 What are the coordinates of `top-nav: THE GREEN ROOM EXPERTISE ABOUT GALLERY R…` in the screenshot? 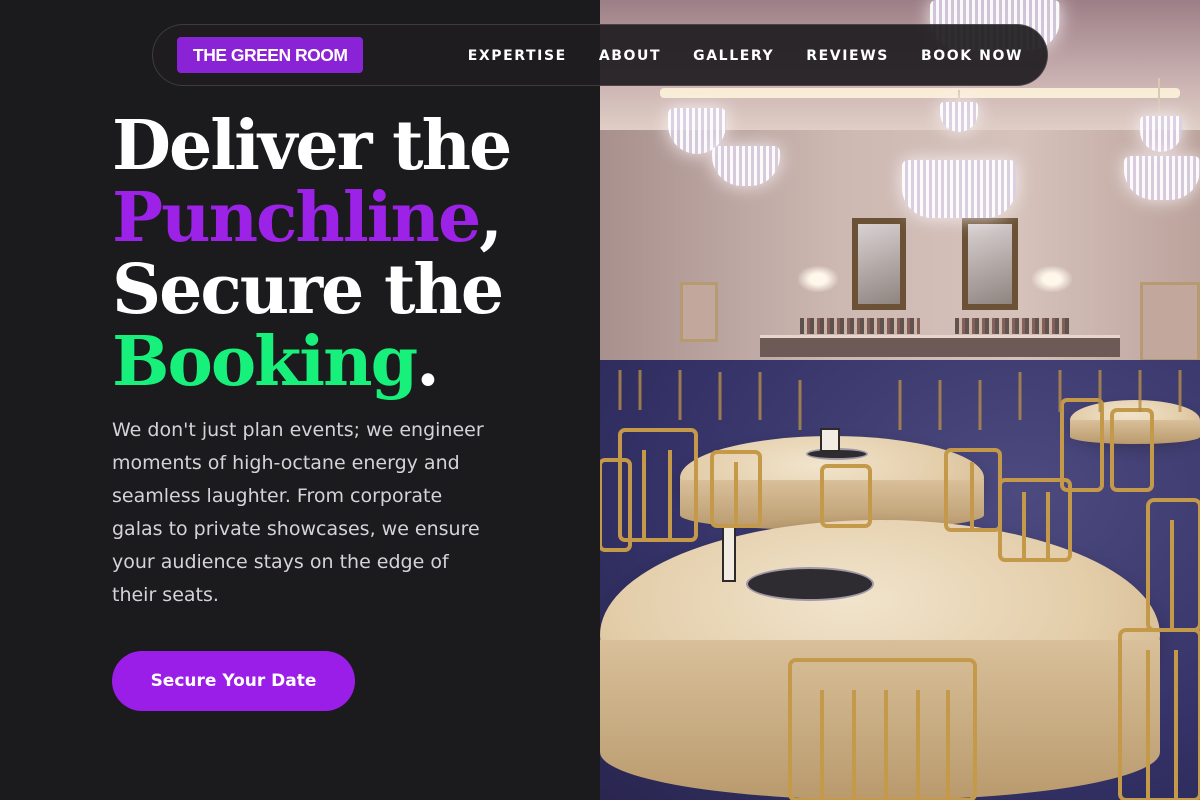 It's located at (600, 55).